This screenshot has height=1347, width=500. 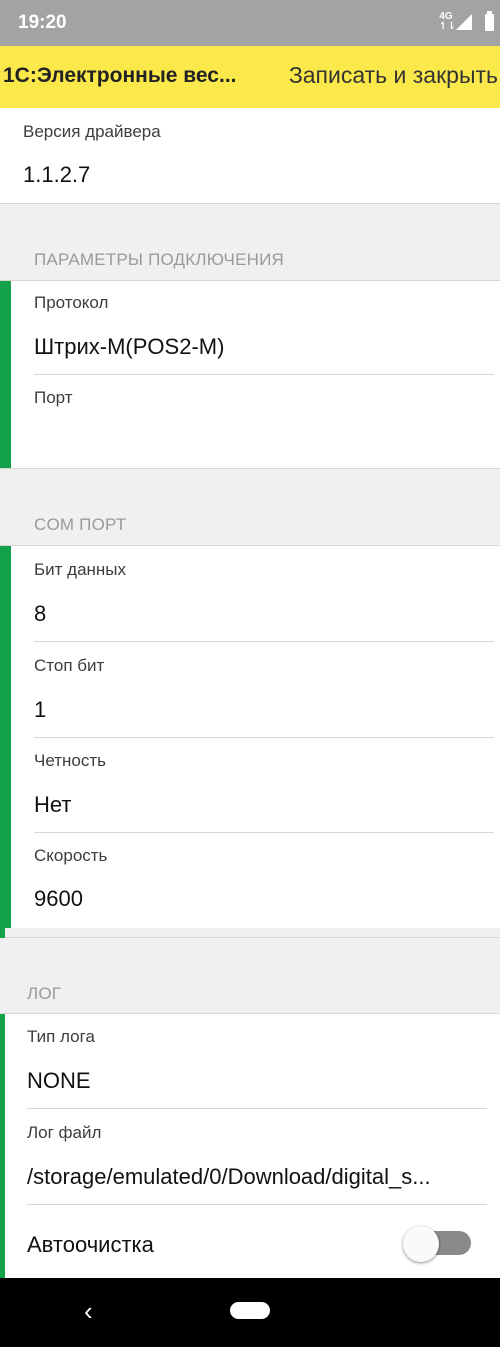 I want to click on autoclean-toggle, so click(x=438, y=1244).